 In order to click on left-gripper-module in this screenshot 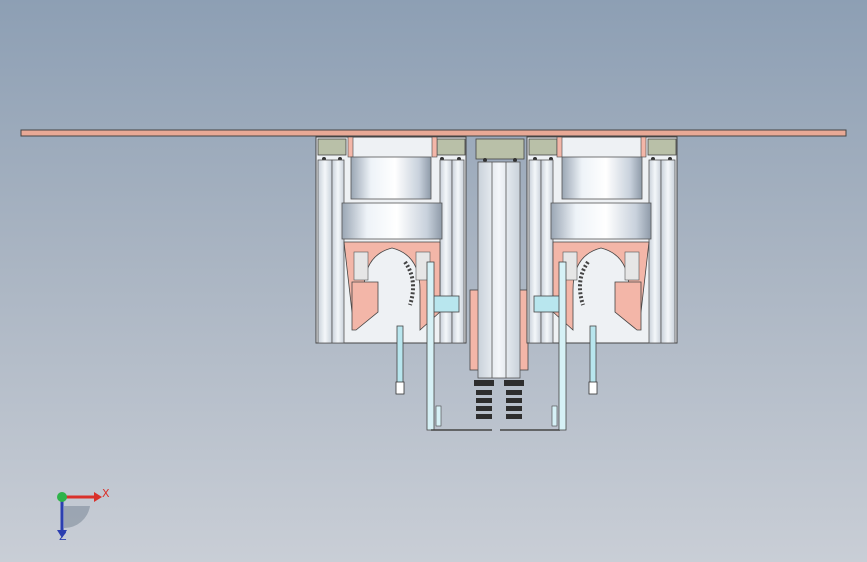, I will do `click(403, 283)`.